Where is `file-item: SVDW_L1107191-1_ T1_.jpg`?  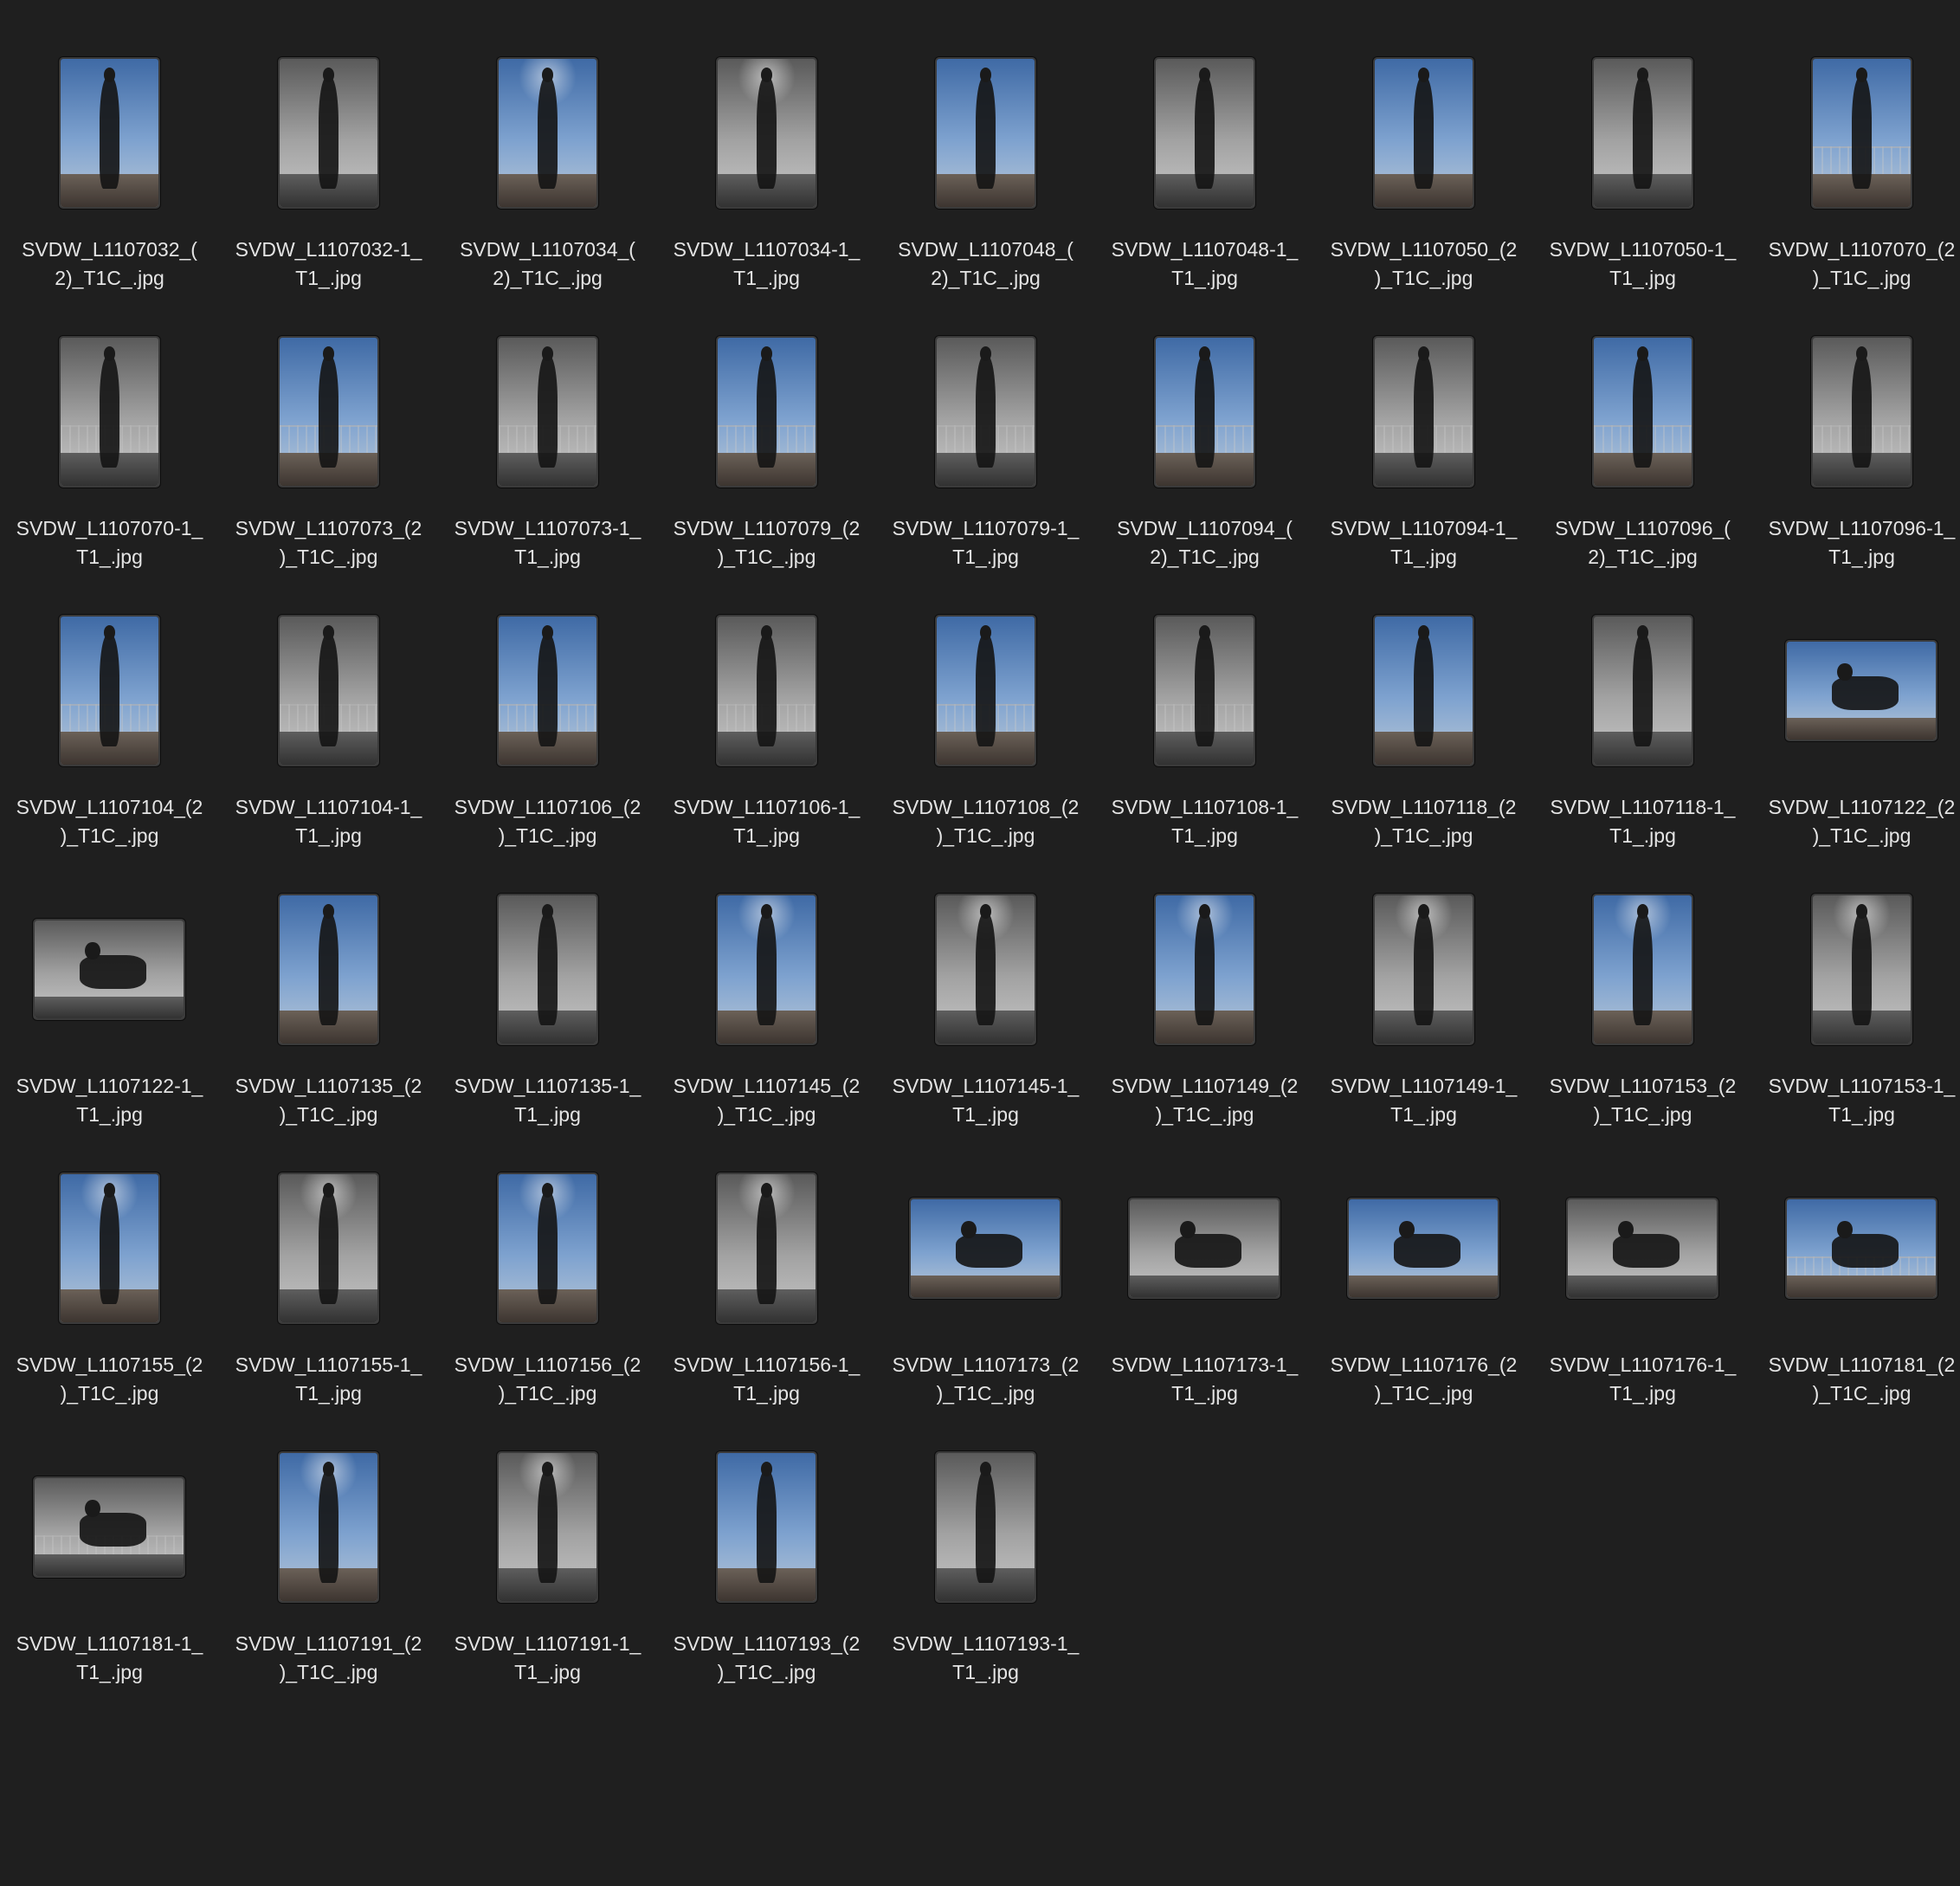 file-item: SVDW_L1107191-1_ T1_.jpg is located at coordinates (547, 1543).